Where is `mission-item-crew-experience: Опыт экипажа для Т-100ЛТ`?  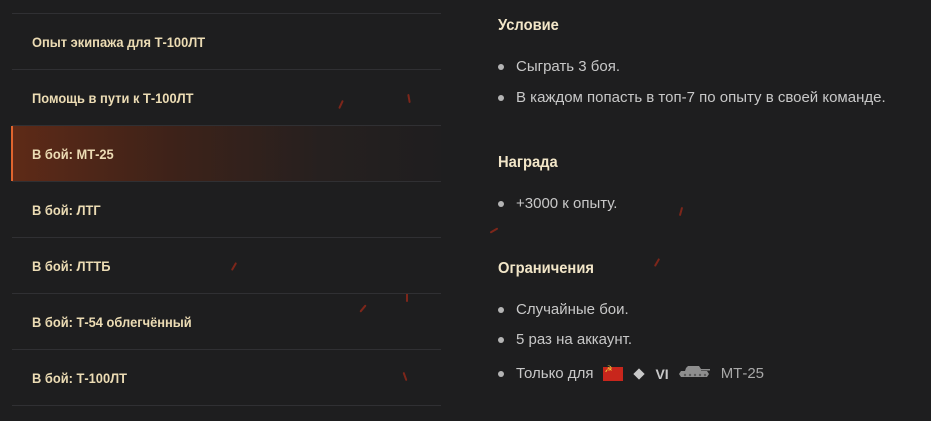
mission-item-crew-experience: Опыт экипажа для Т-100ЛТ is located at coordinates (226, 42).